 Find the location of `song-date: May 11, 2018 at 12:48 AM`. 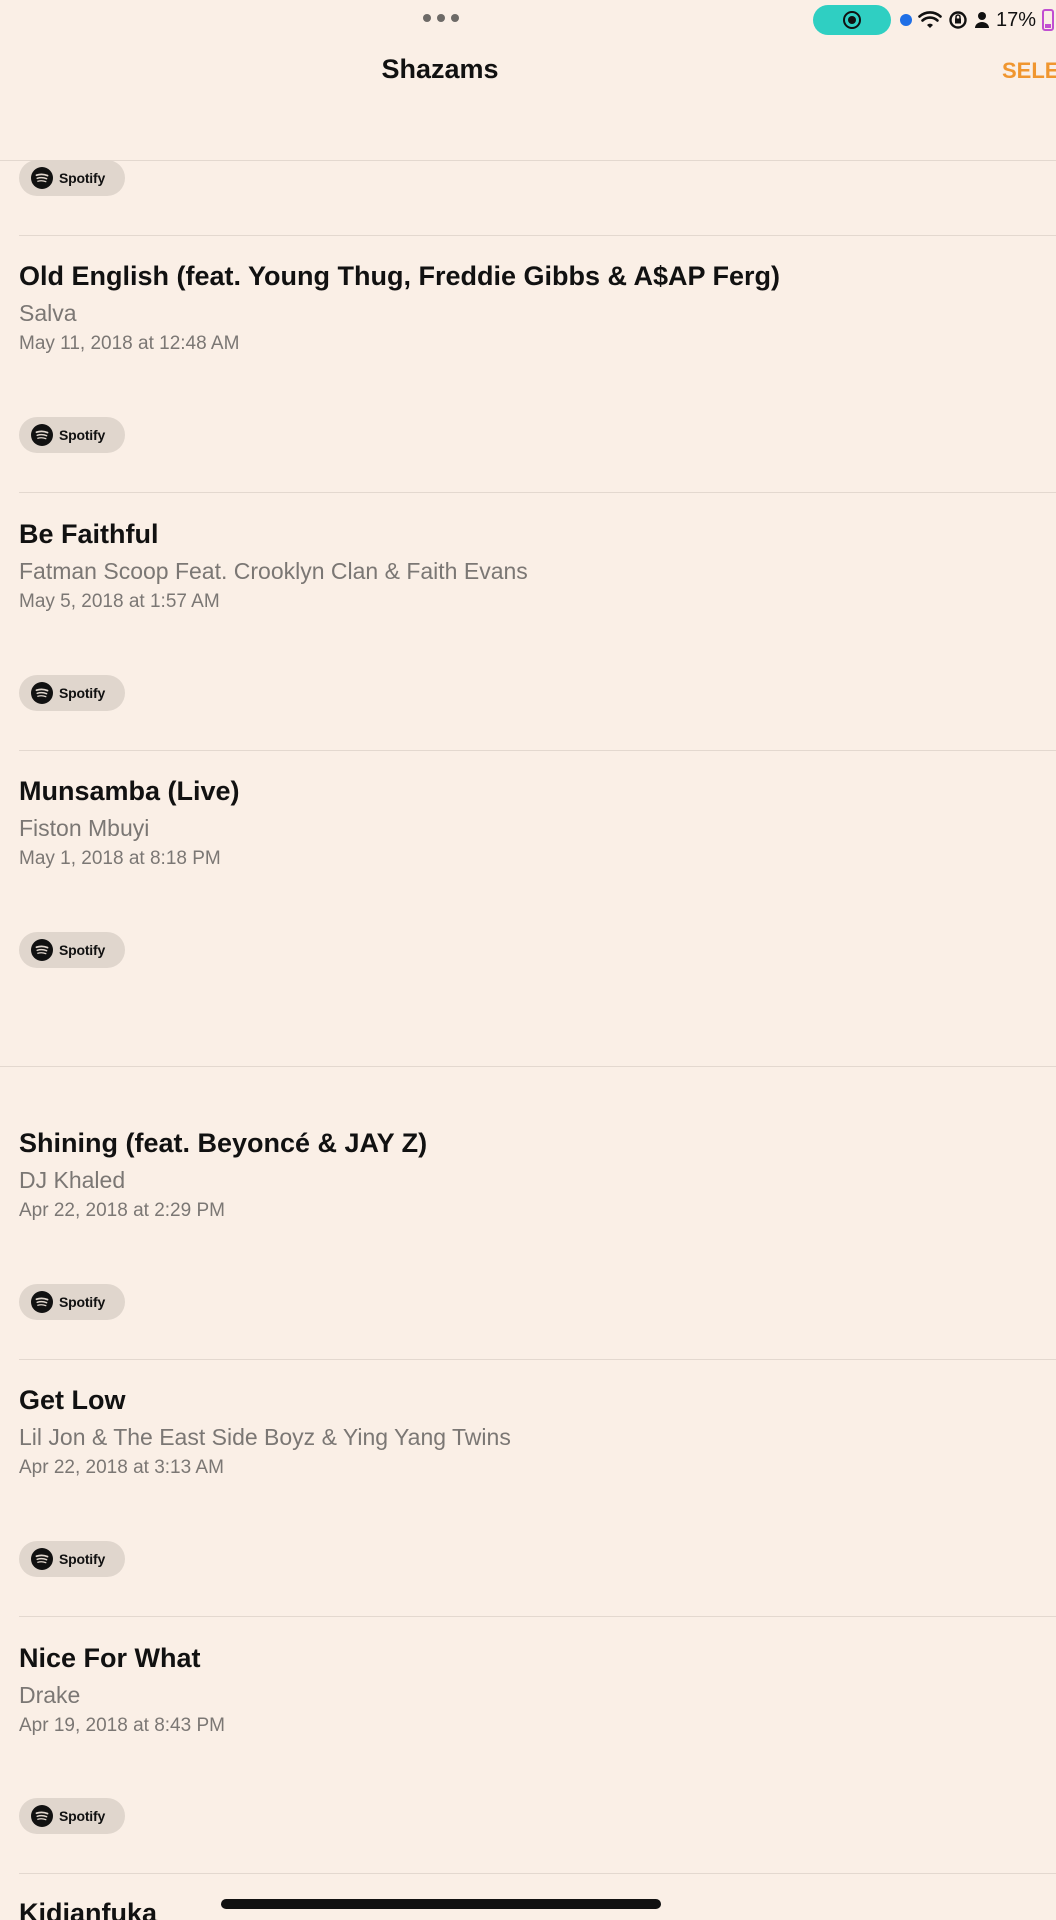

song-date: May 11, 2018 at 12:48 AM is located at coordinates (129, 343).